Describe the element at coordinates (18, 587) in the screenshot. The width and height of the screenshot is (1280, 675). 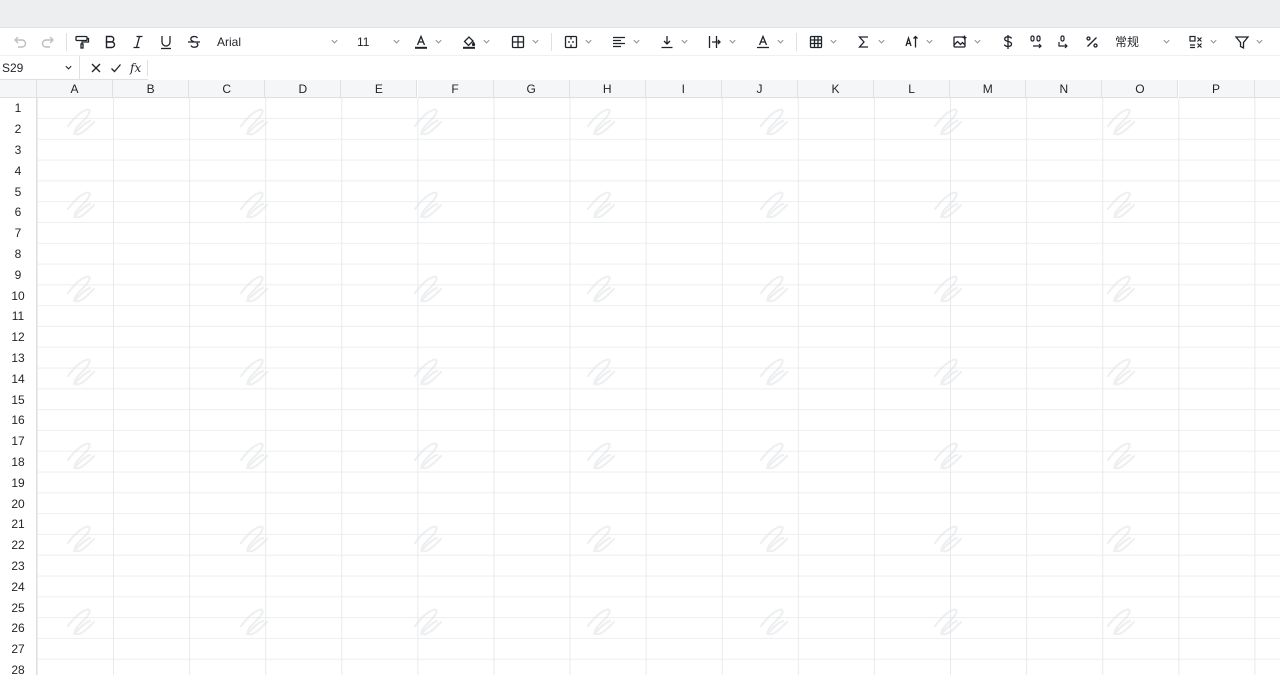
I see `row-header: 24` at that location.